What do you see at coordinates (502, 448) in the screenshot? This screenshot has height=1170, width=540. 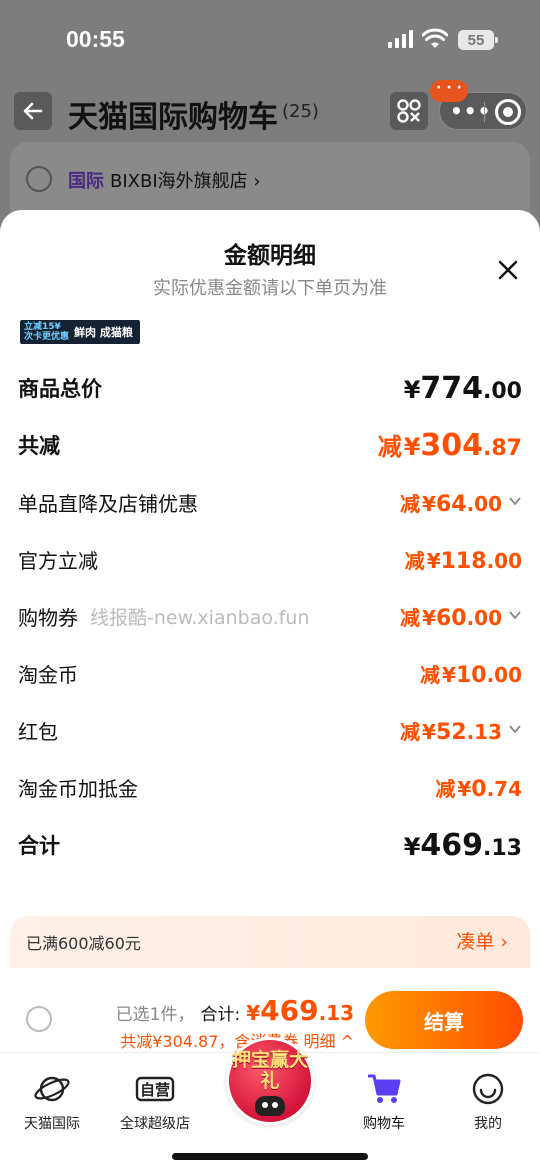 I see `amount-decimal: .87` at bounding box center [502, 448].